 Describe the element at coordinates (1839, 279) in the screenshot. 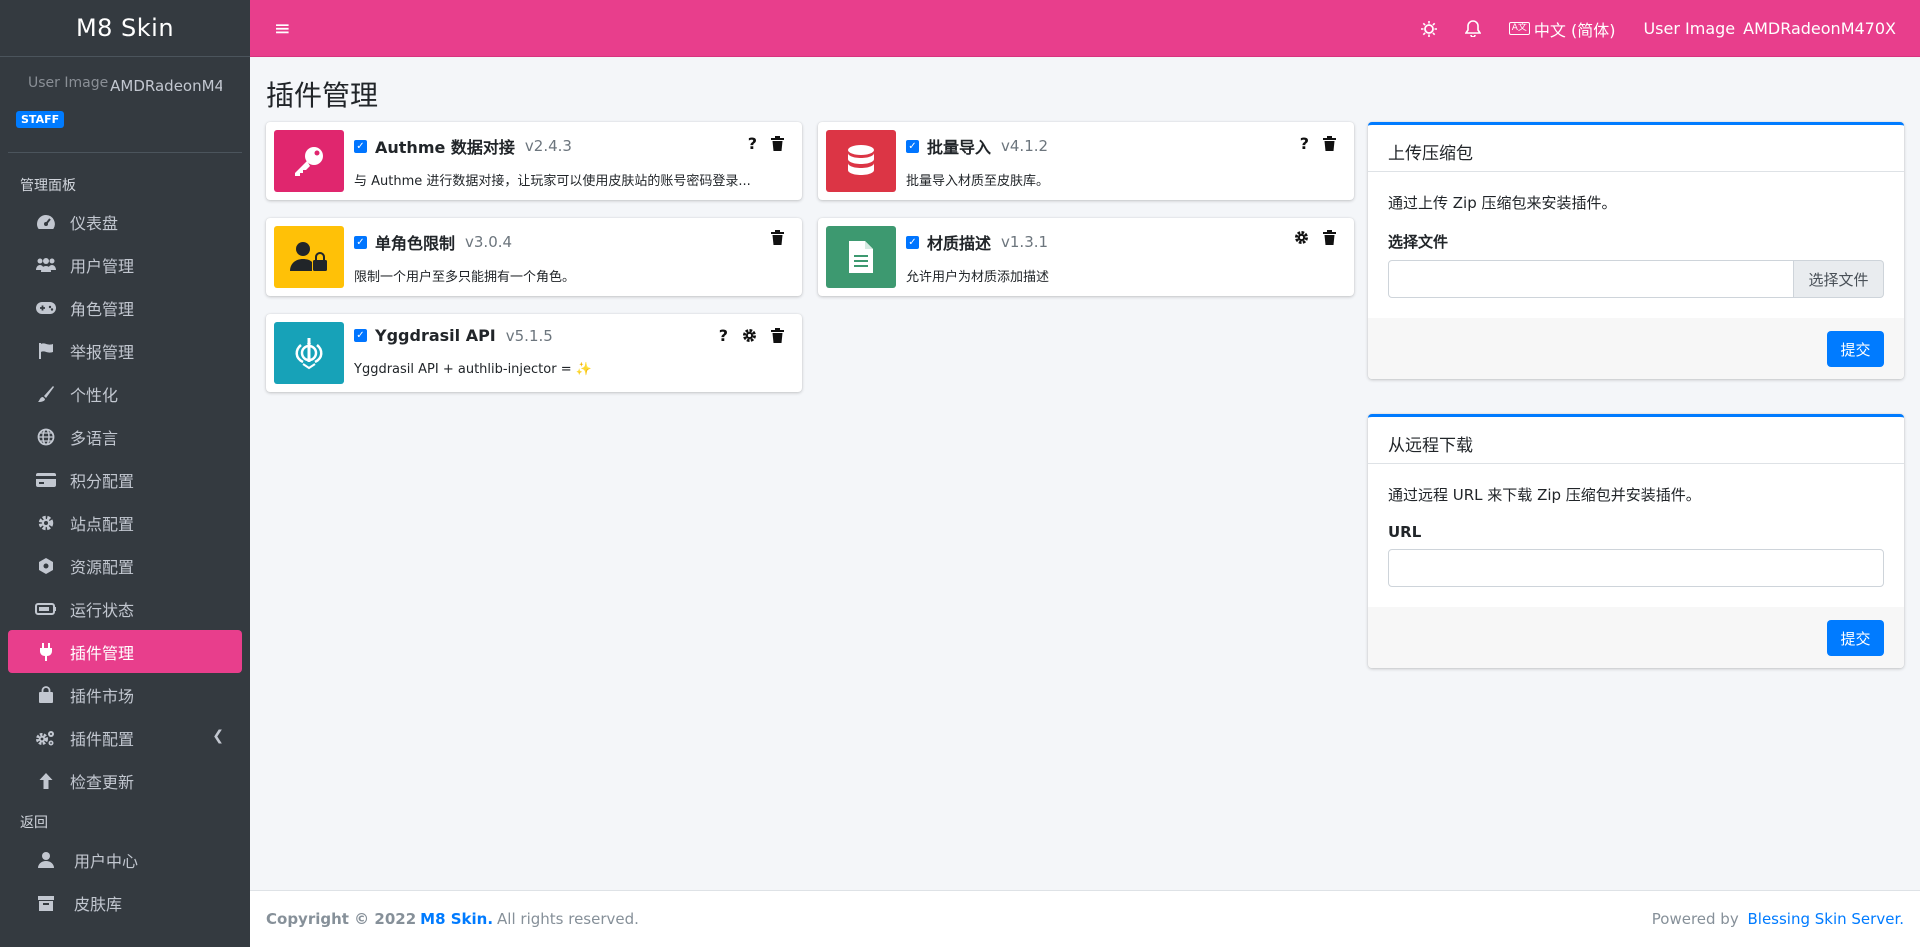

I see `browse-file-button: 选择文件` at that location.